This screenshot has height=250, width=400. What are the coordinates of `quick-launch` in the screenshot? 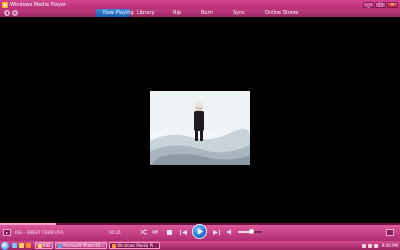 It's located at (21, 245).